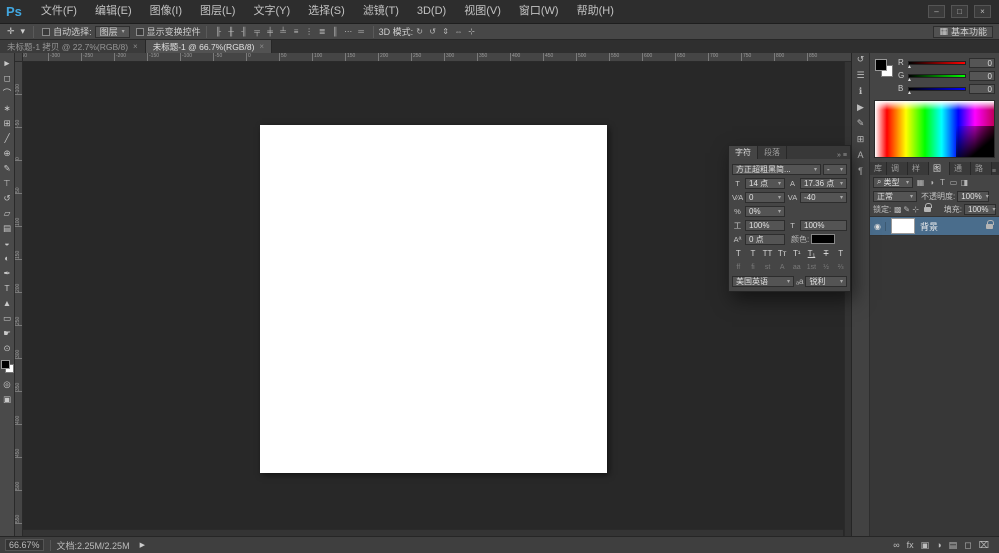 The image size is (999, 553). I want to click on crop-tool: ⊞, so click(7, 123).